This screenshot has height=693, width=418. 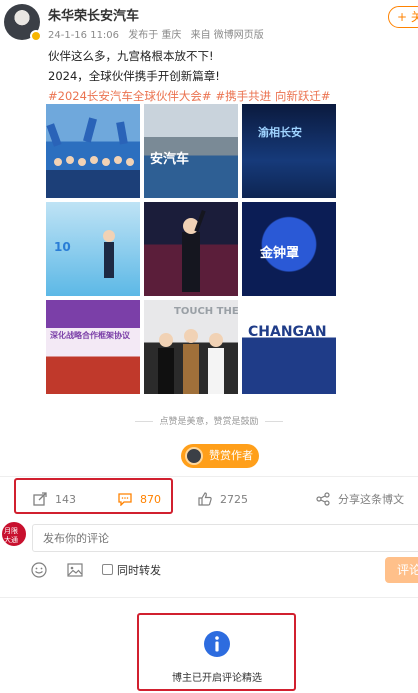 What do you see at coordinates (170, 159) in the screenshot?
I see `tile-caption: 安汽车` at bounding box center [170, 159].